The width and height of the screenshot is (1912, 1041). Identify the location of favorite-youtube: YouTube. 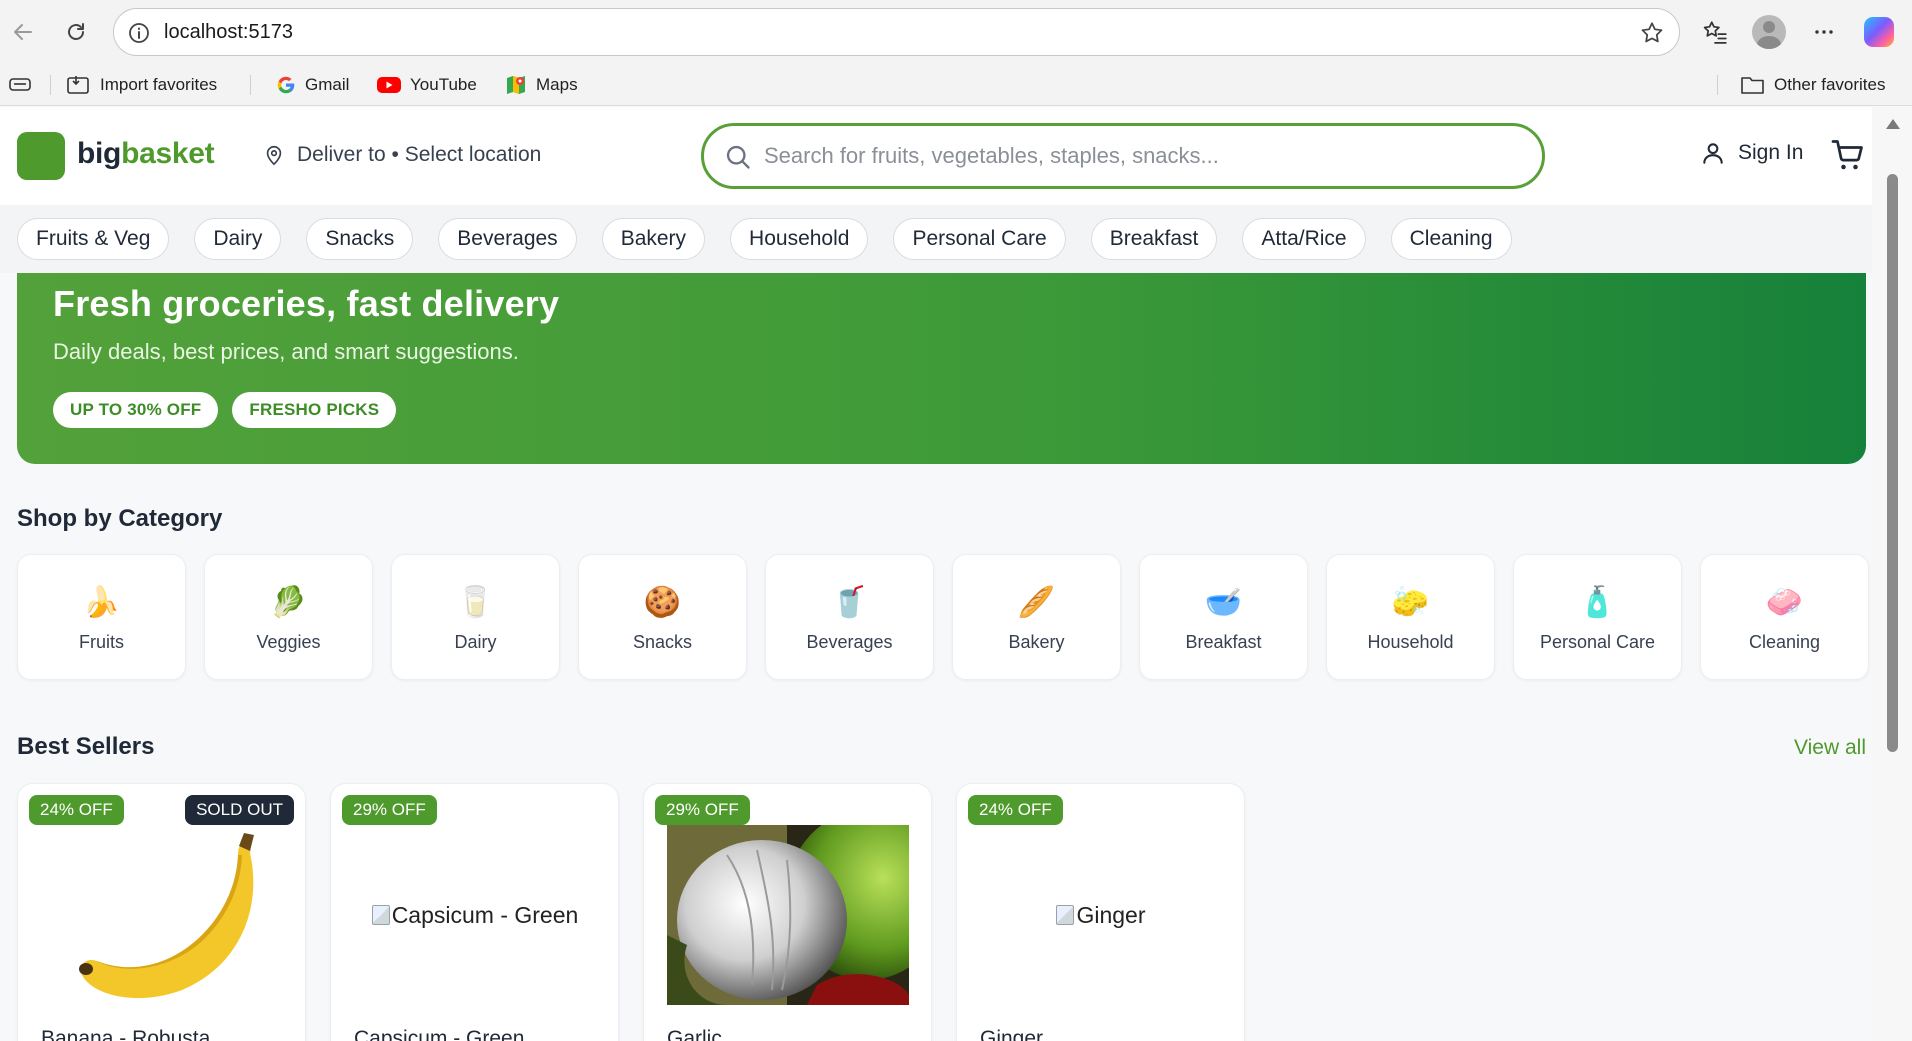
(426, 85).